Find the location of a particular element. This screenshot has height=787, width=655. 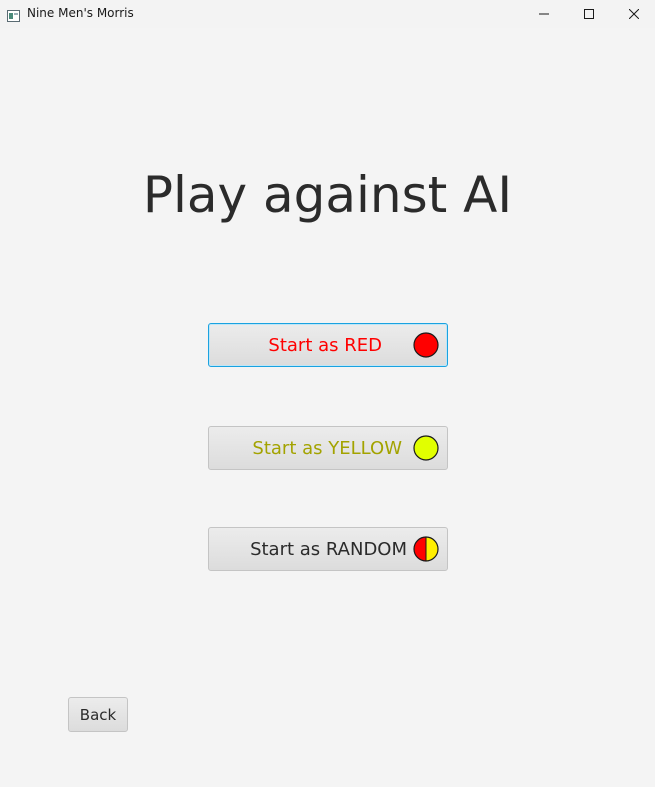

red-piece-icon is located at coordinates (426, 345).